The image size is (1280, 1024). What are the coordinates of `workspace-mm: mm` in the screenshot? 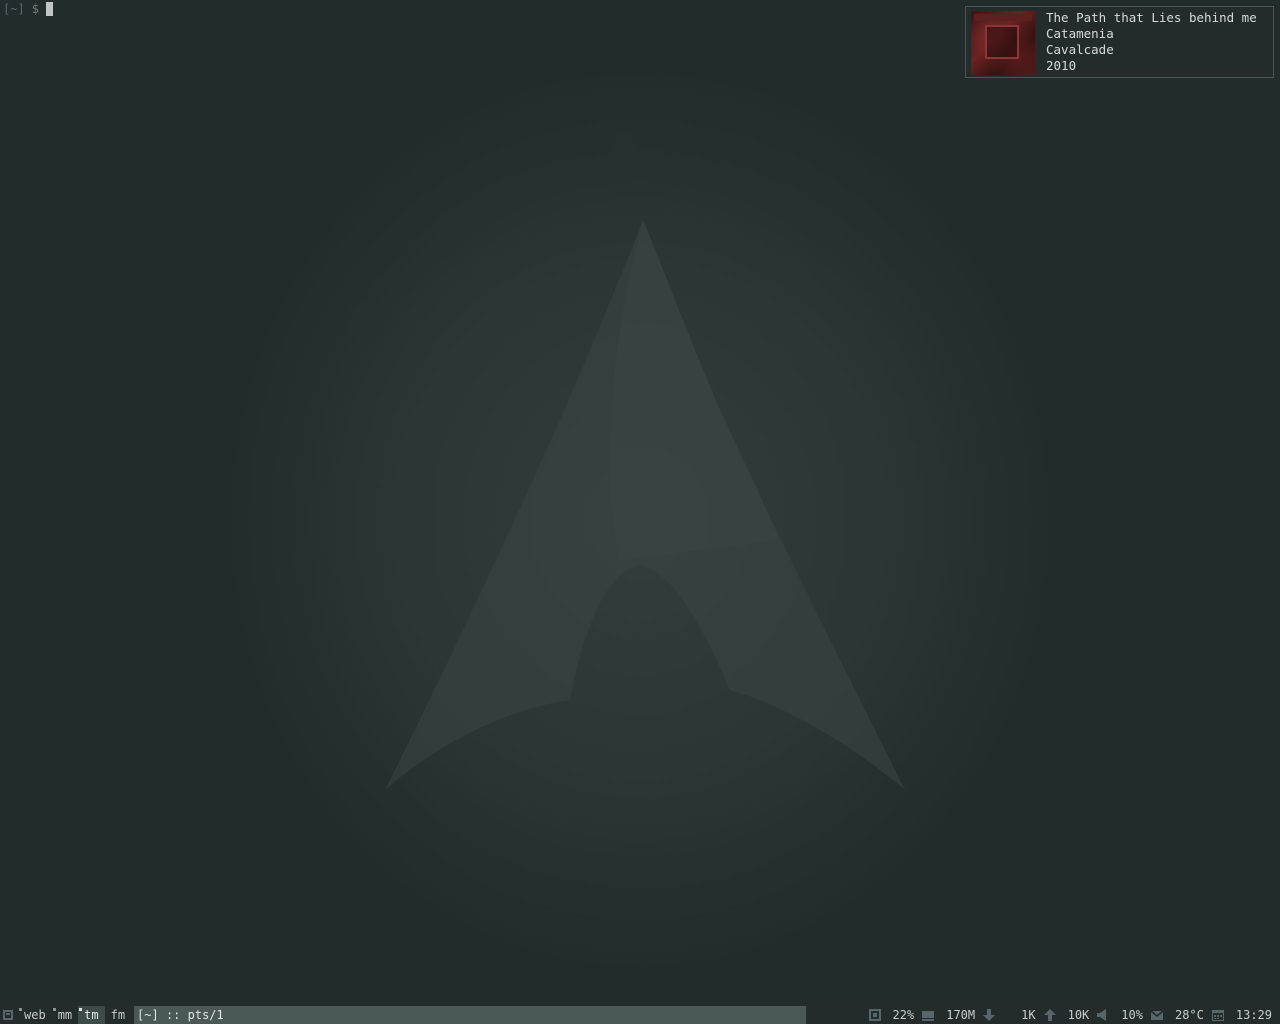 It's located at (65, 1015).